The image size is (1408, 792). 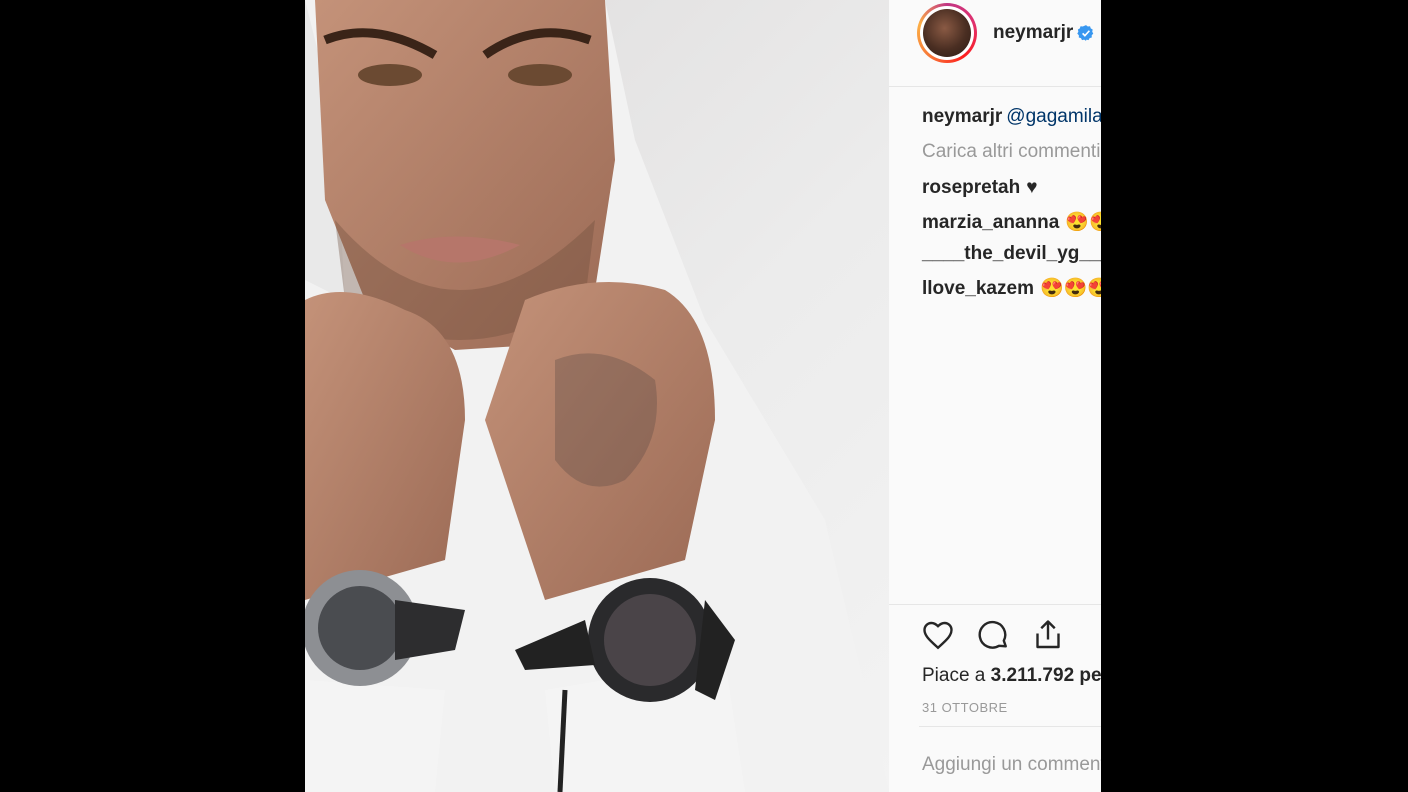 I want to click on share-icon, so click(x=1048, y=635).